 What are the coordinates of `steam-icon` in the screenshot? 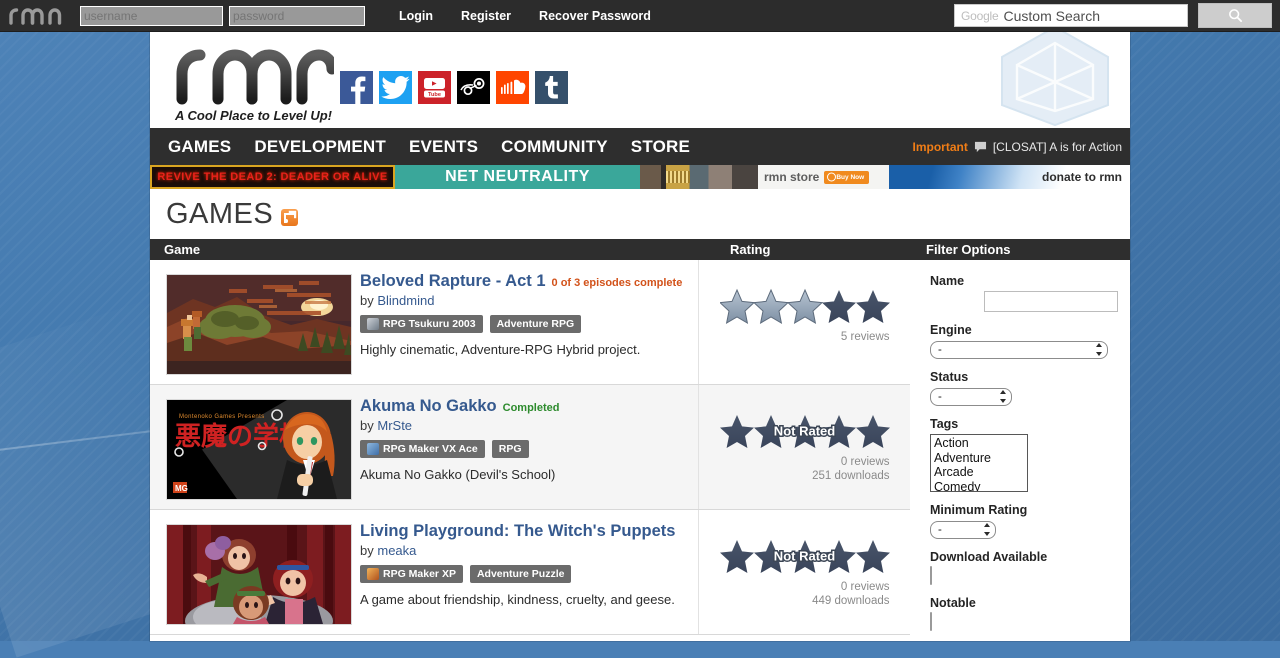 It's located at (473, 87).